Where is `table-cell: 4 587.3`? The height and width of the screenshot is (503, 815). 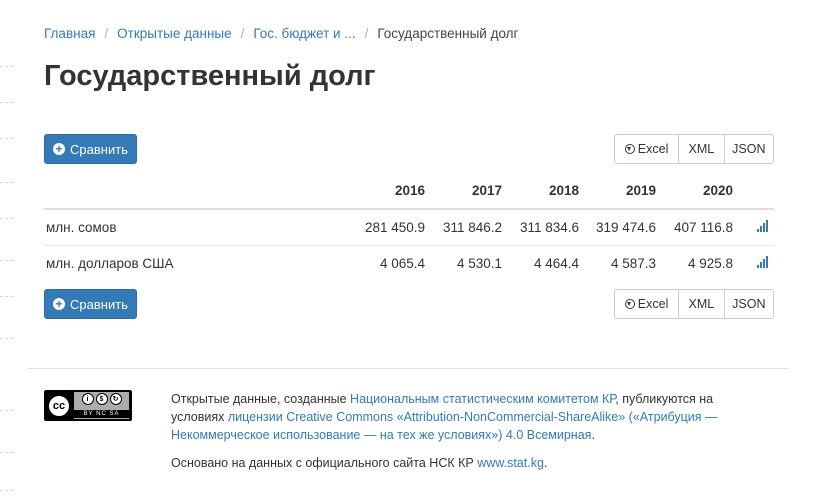
table-cell: 4 587.3 is located at coordinates (633, 263).